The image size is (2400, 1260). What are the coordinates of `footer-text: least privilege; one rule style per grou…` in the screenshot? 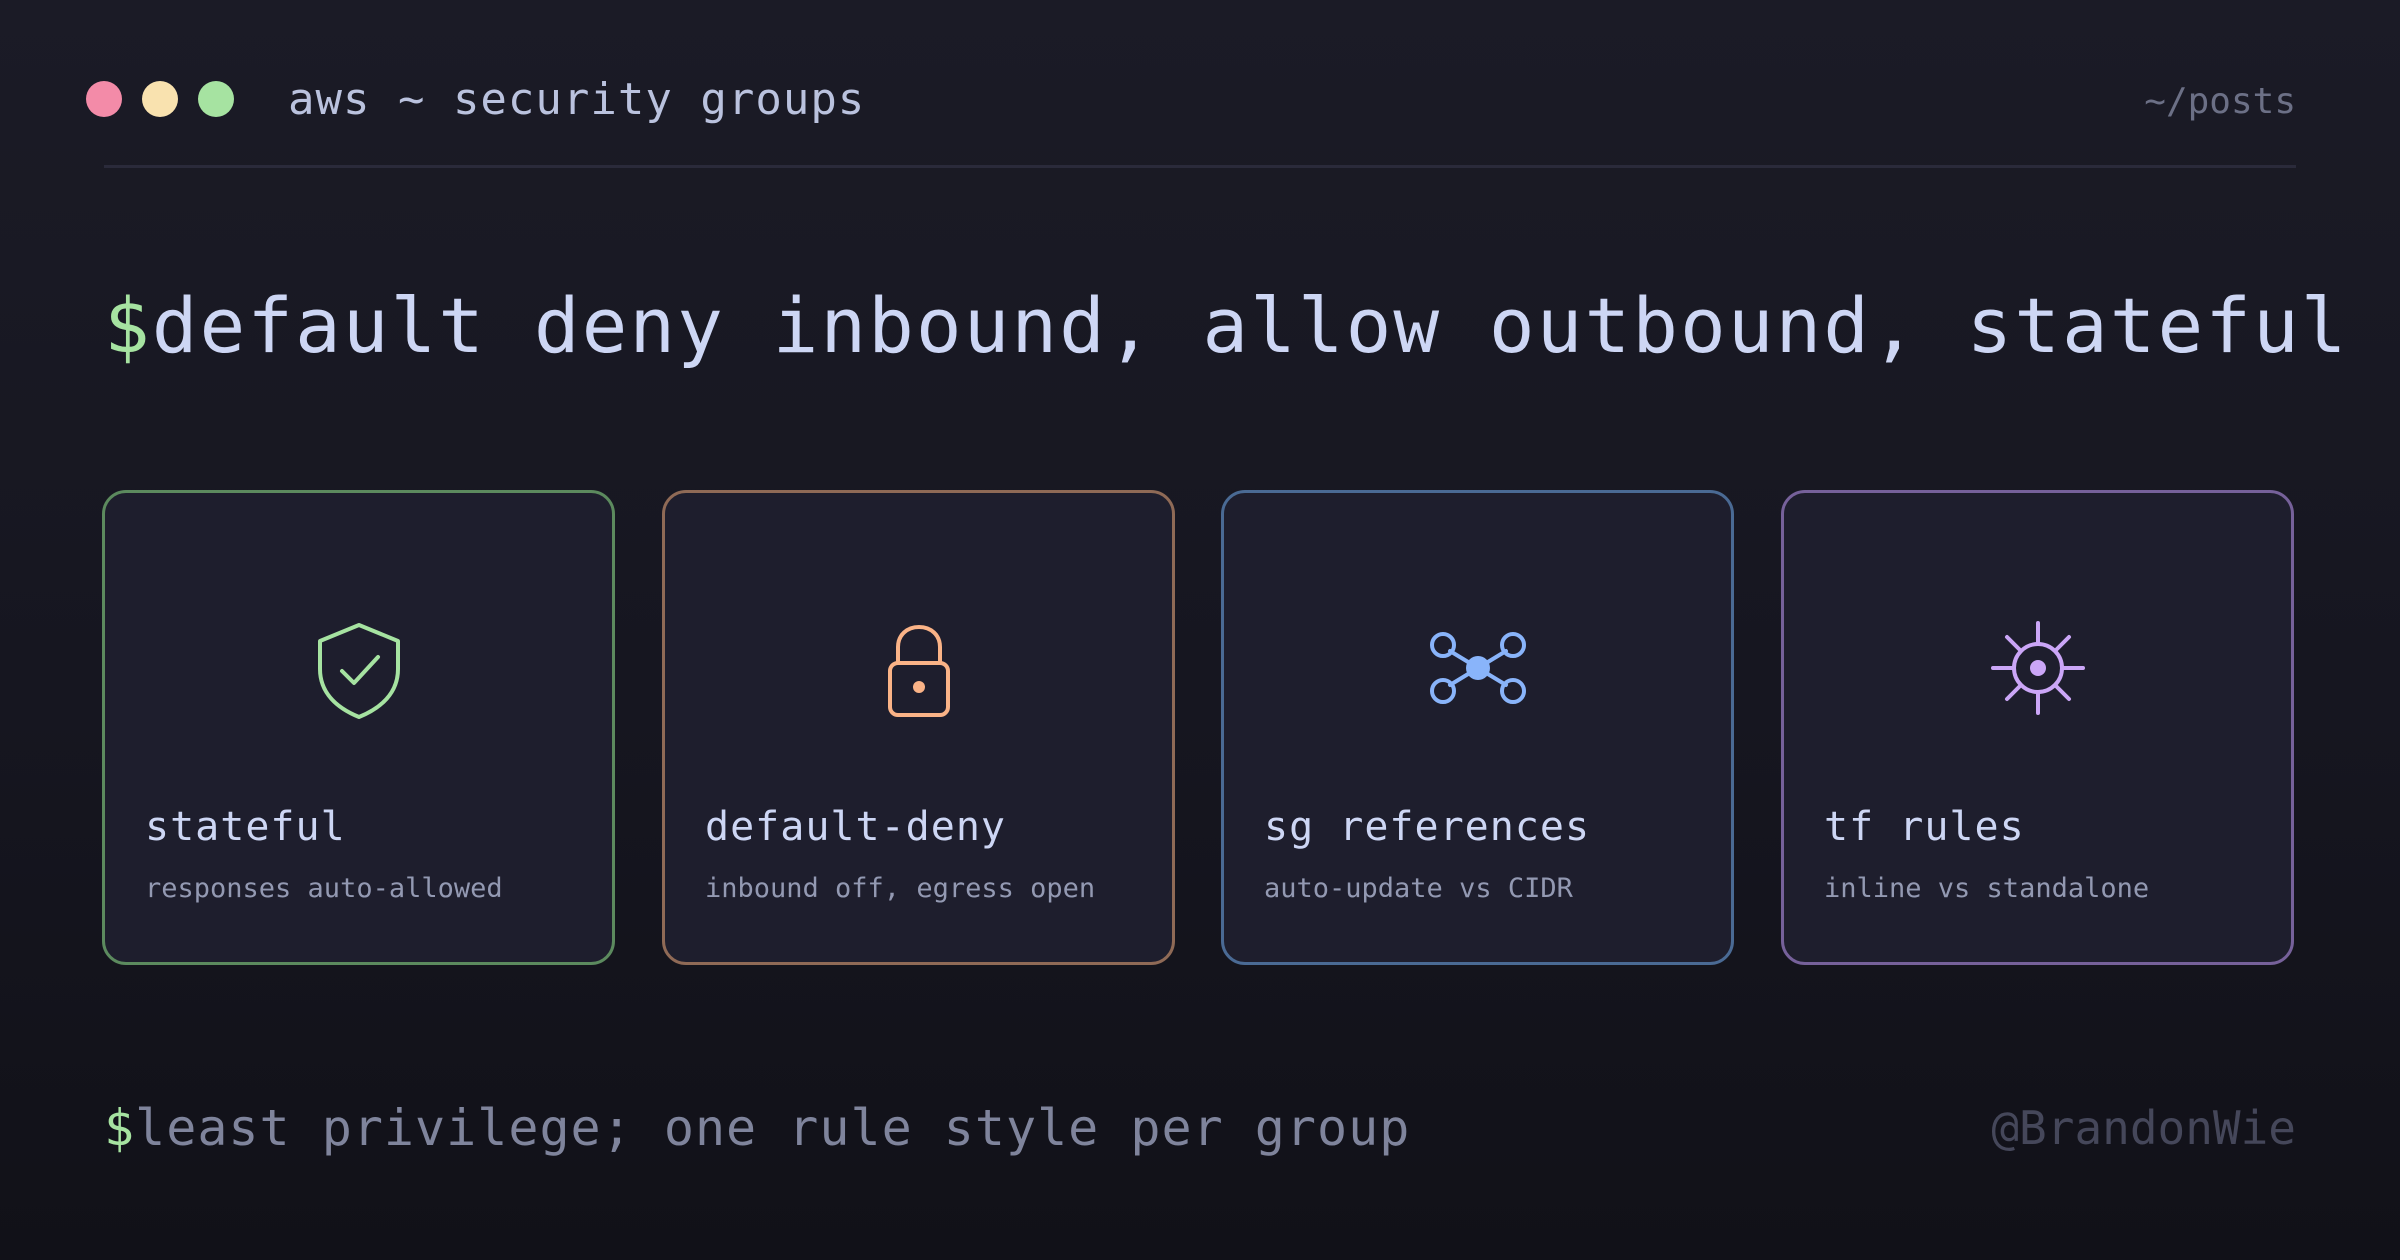 It's located at (773, 1128).